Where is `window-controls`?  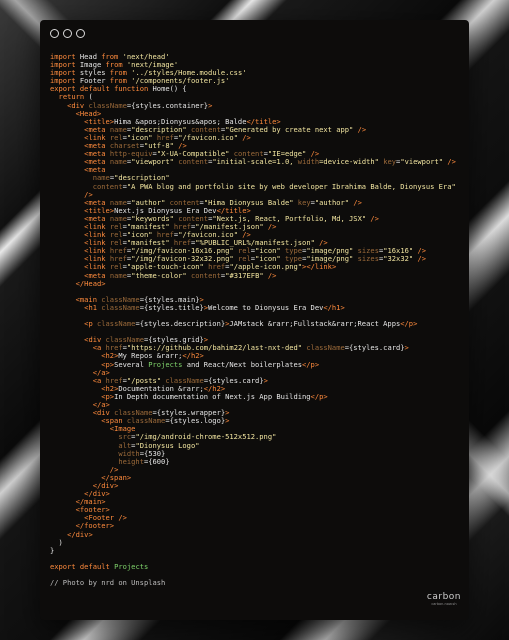 window-controls is located at coordinates (67, 33).